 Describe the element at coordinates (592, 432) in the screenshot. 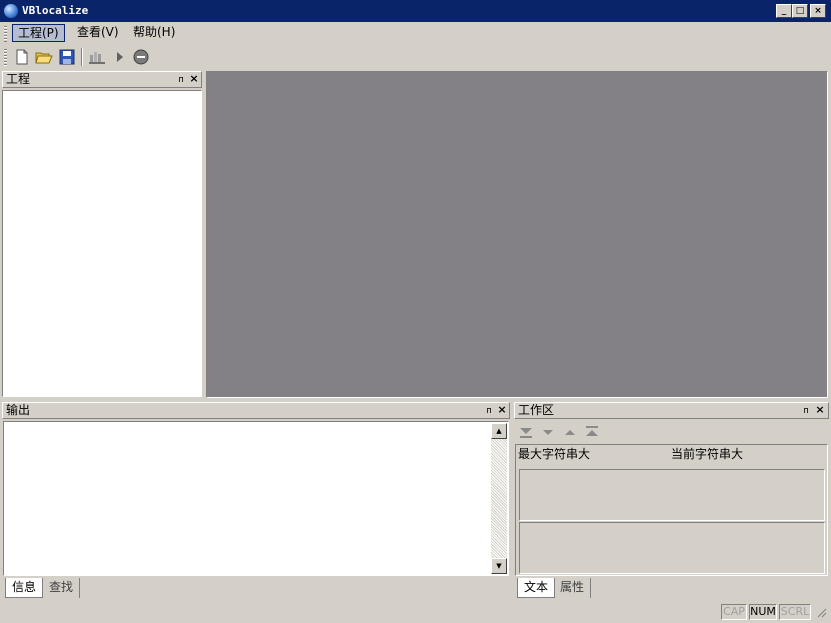

I see `move-to-first-icon` at that location.